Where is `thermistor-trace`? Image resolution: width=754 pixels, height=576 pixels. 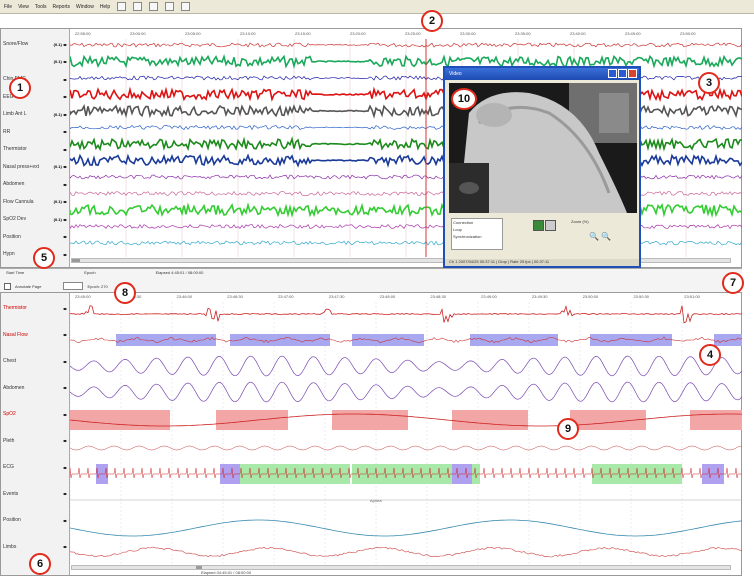 thermistor-trace is located at coordinates (406, 314).